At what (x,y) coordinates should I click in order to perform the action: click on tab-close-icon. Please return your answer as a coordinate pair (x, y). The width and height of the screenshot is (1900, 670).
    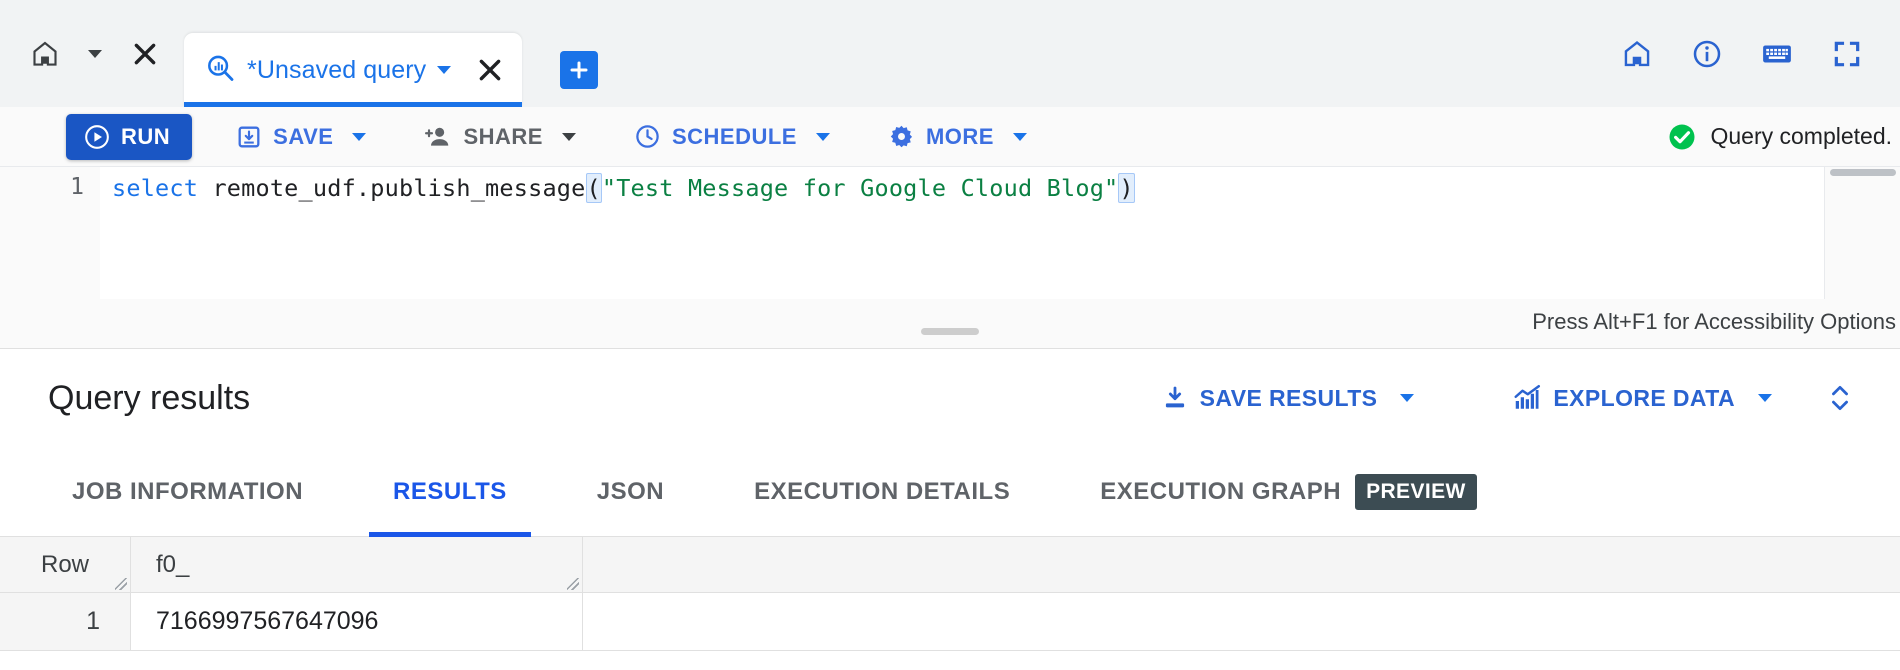
    Looking at the image, I should click on (490, 70).